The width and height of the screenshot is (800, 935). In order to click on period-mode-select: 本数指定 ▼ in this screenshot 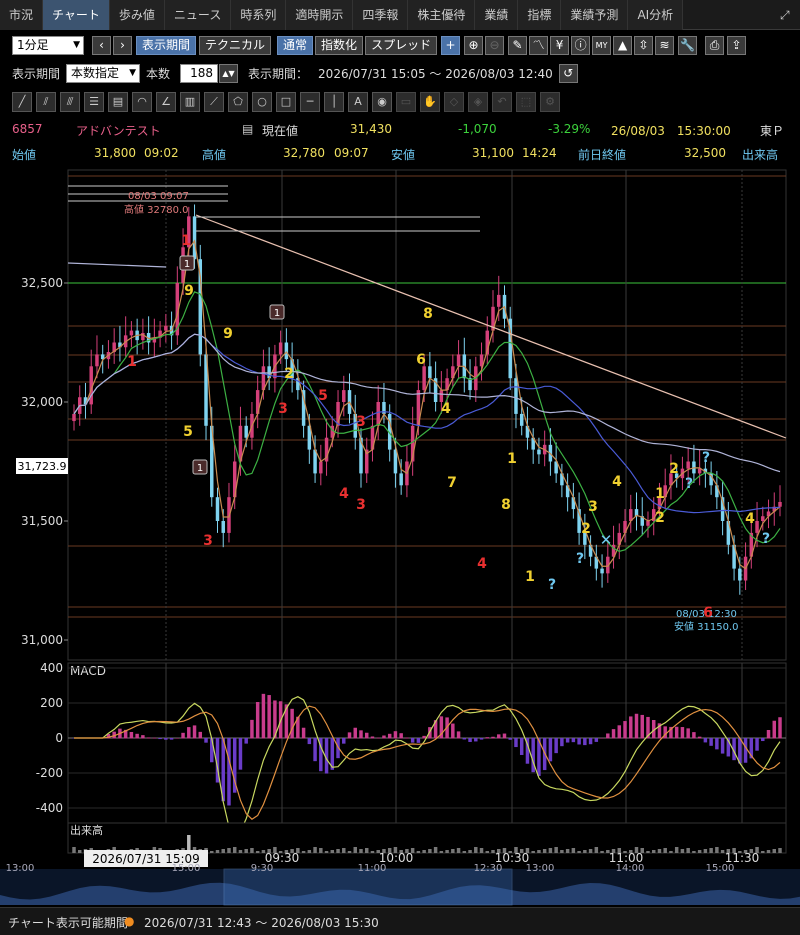, I will do `click(103, 73)`.